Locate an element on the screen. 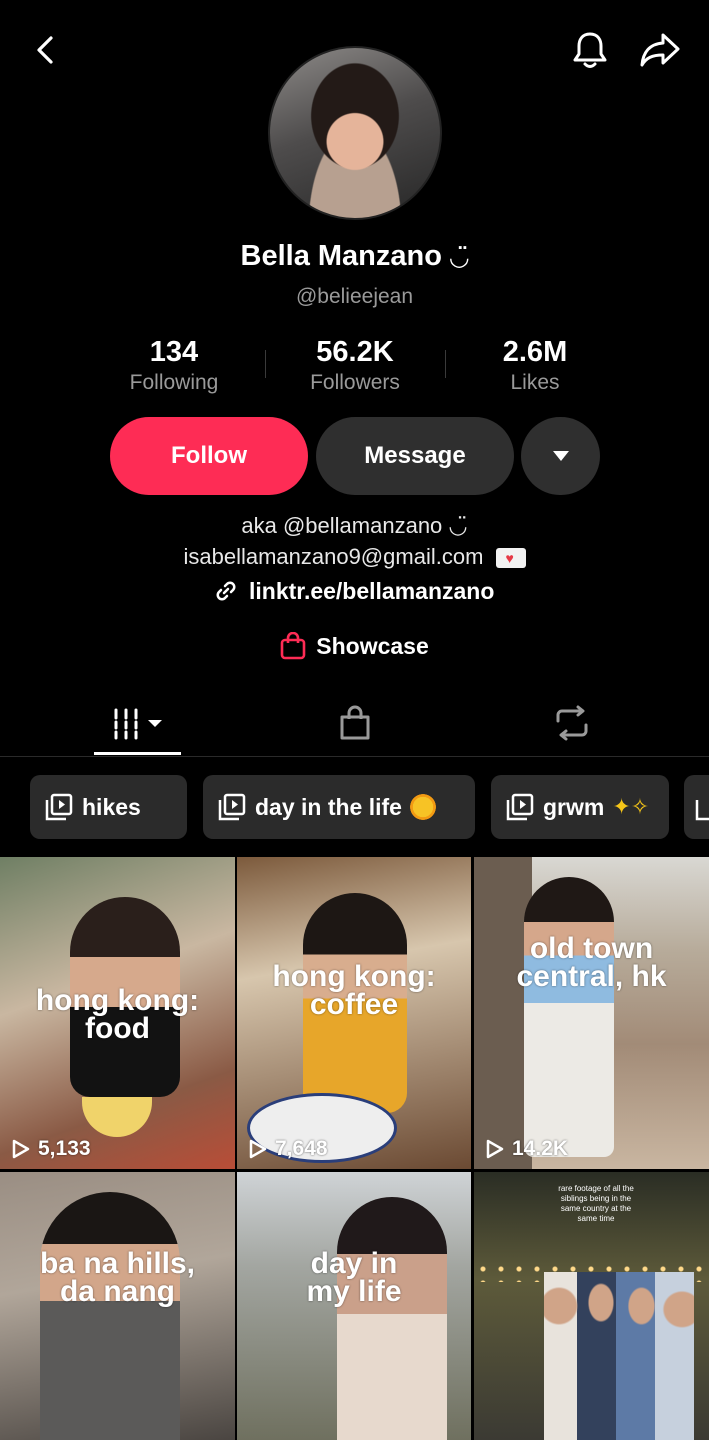 This screenshot has height=1440, width=709. sun-emoji is located at coordinates (422, 807).